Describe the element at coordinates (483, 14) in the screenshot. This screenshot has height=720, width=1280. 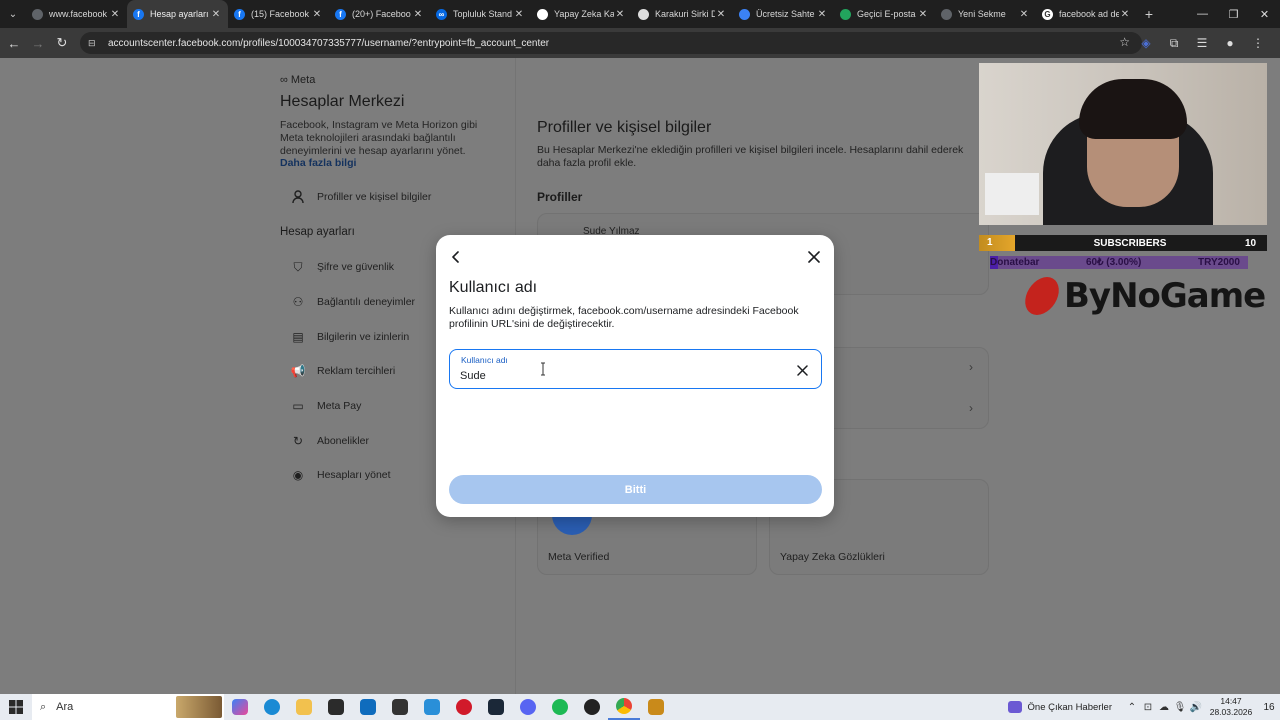
I see `tab-title: Topluluk Stand` at that location.